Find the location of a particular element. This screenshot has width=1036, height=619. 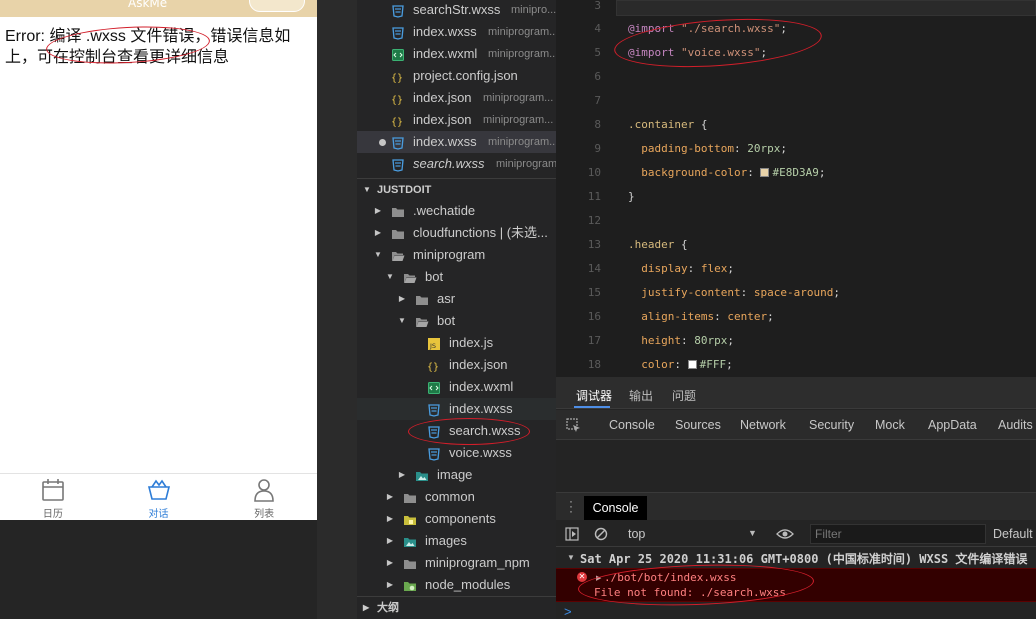

panel-network: Network is located at coordinates (763, 425).